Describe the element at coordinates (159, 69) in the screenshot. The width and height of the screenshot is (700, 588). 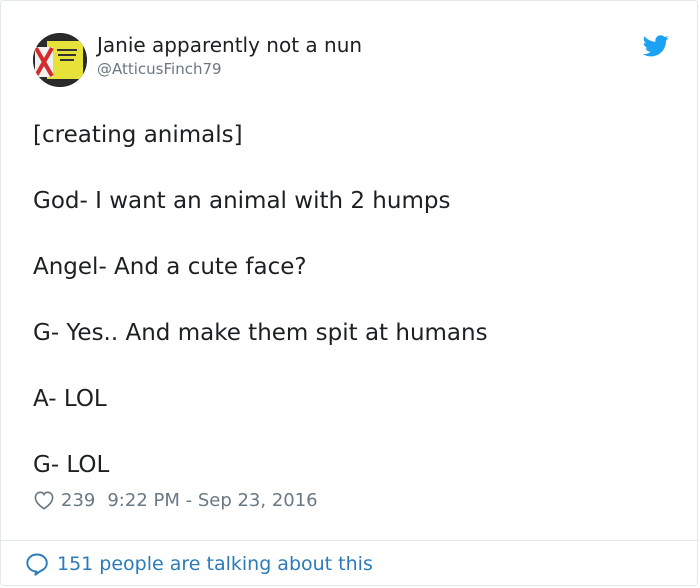
I see `user-handle: @AtticusFinch79` at that location.